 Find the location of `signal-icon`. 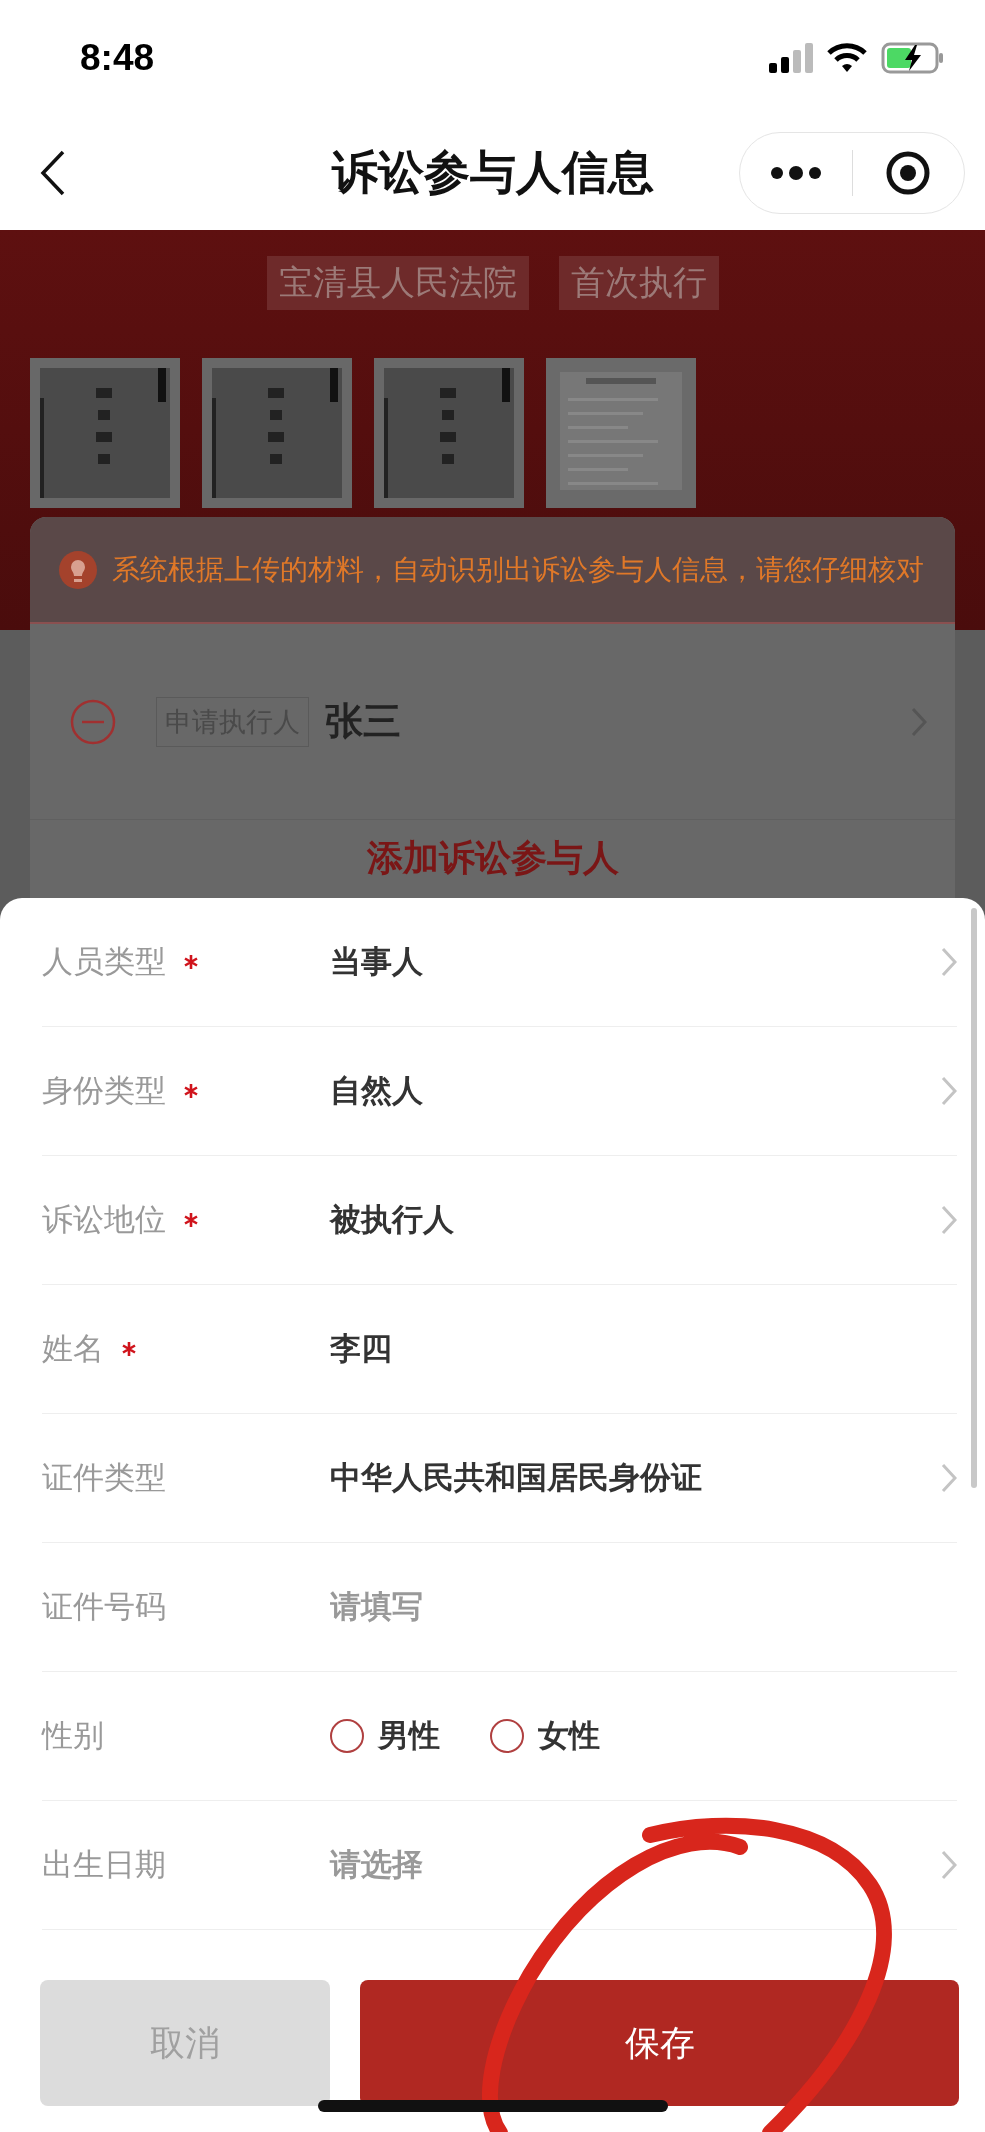

signal-icon is located at coordinates (791, 57).